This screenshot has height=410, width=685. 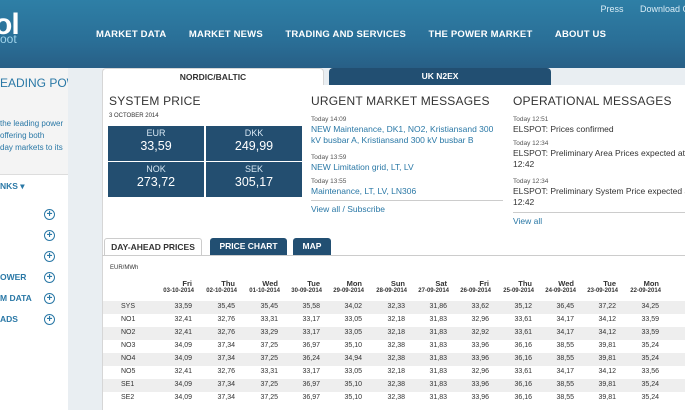 I want to click on table-cell: 32,18, so click(x=396, y=332).